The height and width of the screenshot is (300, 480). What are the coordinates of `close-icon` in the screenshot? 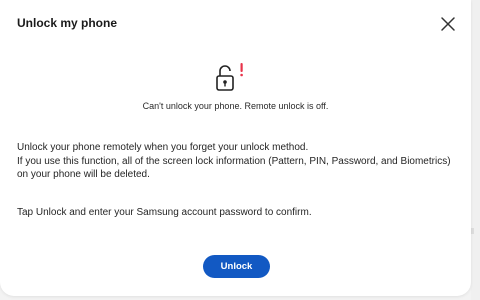 It's located at (448, 24).